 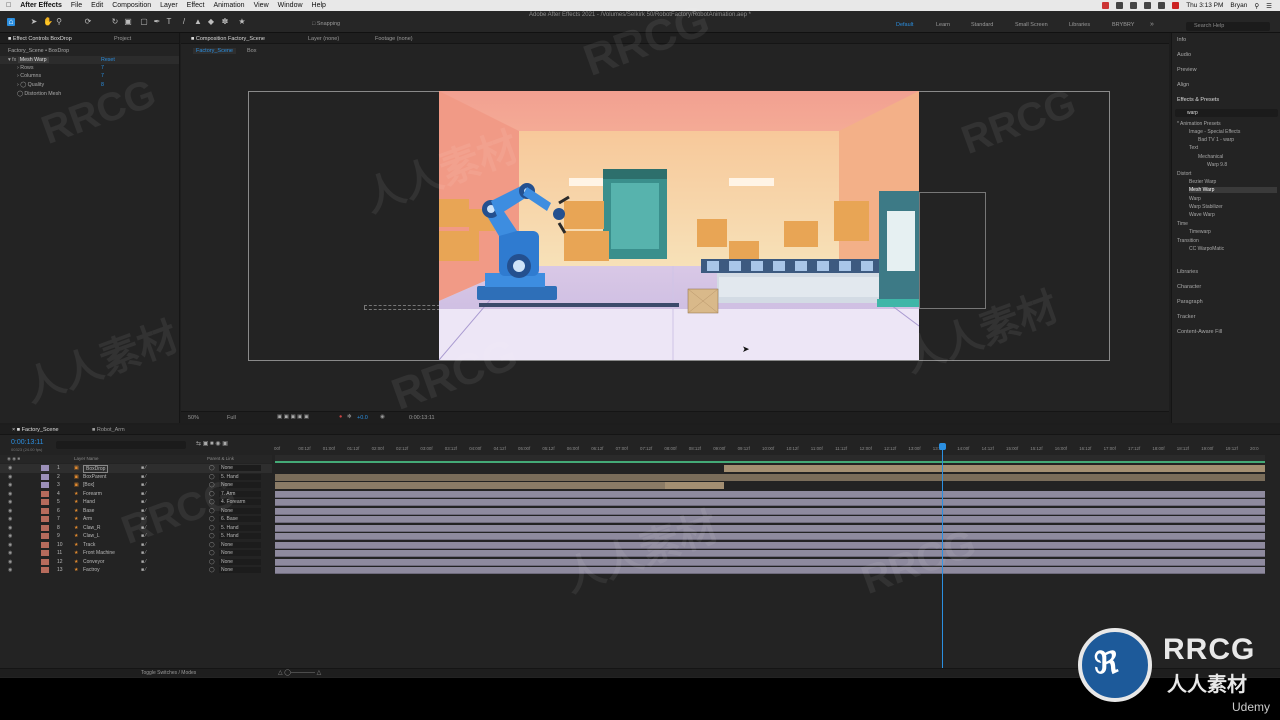 What do you see at coordinates (99, 553) in the screenshot?
I see `layer-name: Front Machine` at bounding box center [99, 553].